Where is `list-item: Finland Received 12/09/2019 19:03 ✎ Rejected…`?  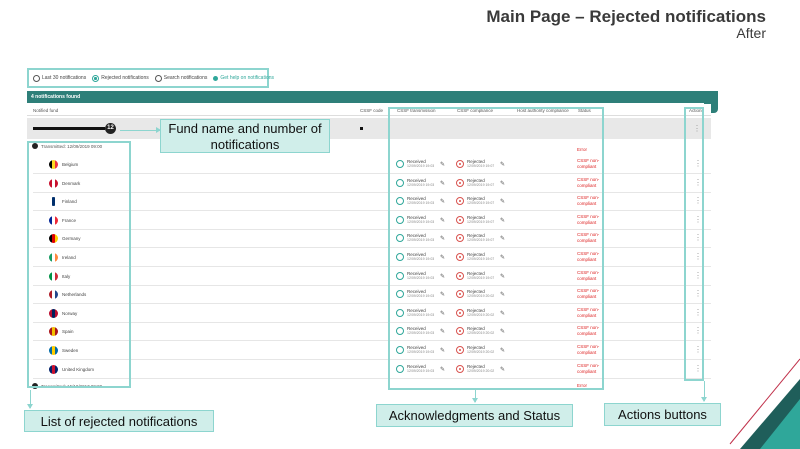
list-item: Finland Received 12/09/2019 19:03 ✎ Rejected… is located at coordinates (372, 202).